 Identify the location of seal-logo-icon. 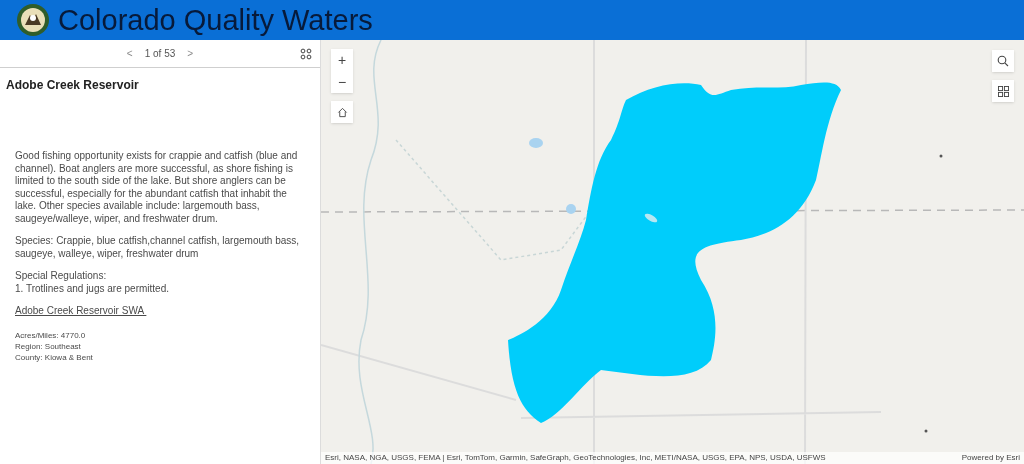
(33, 20).